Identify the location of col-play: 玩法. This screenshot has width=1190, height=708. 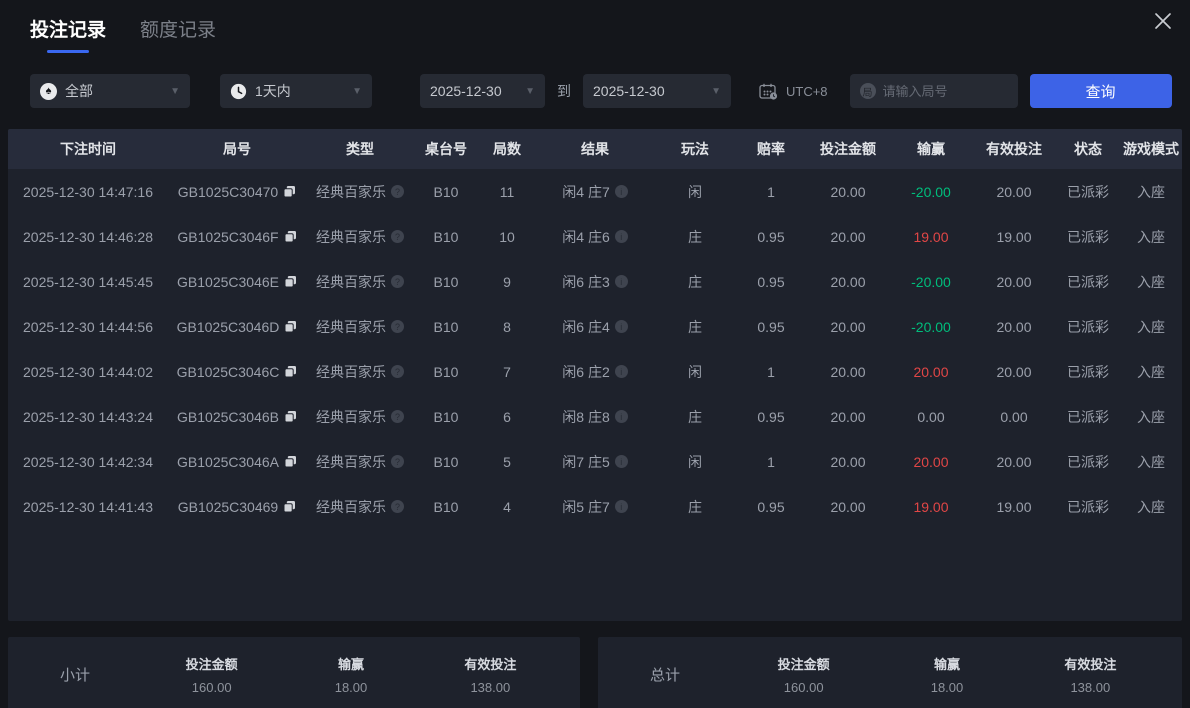
(695, 149).